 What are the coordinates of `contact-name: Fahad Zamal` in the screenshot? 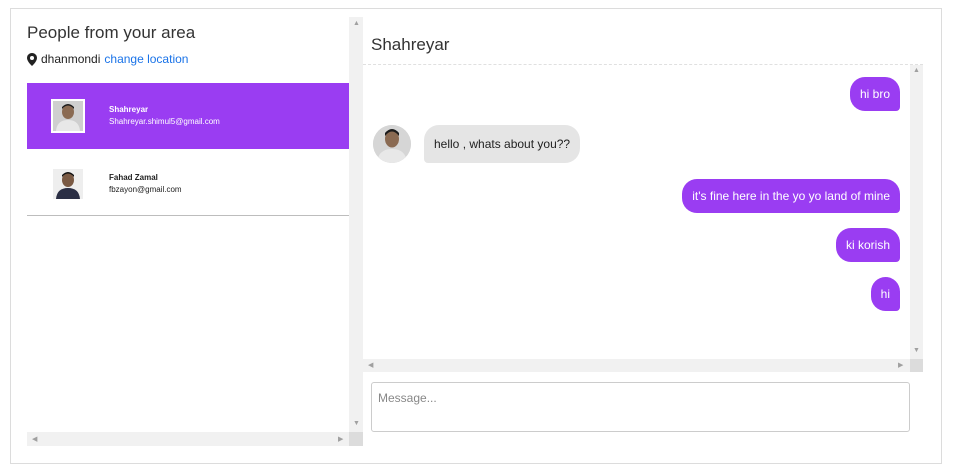 It's located at (133, 177).